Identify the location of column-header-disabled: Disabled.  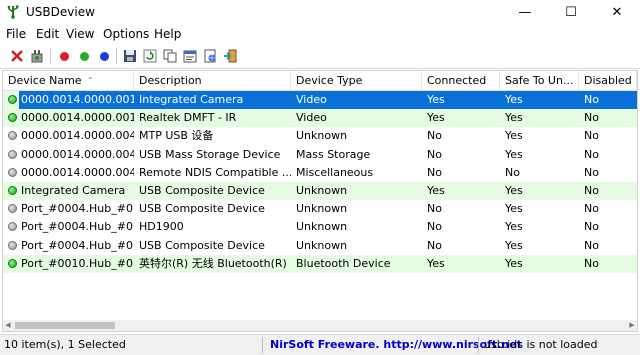
(608, 80).